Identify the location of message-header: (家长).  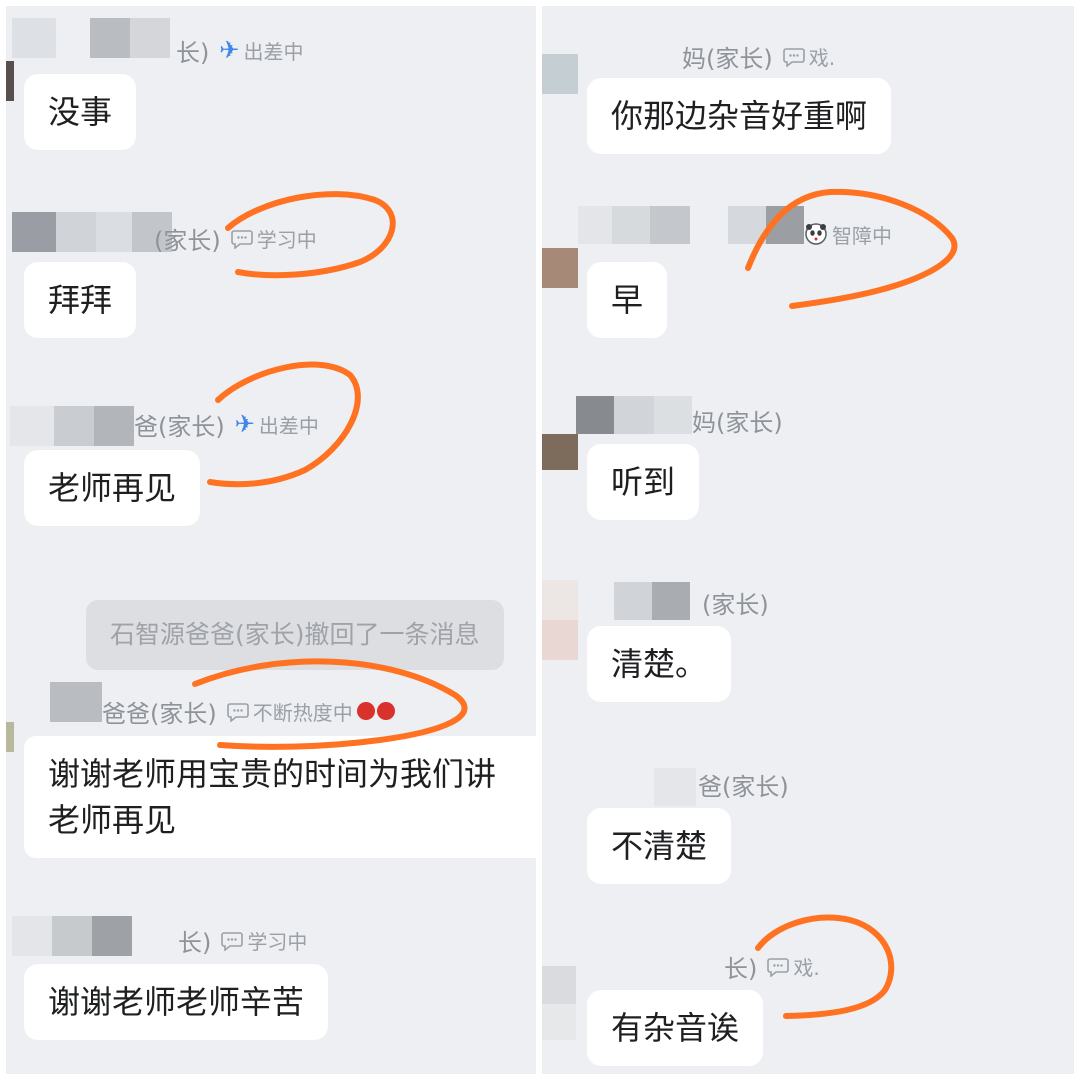
(735, 602).